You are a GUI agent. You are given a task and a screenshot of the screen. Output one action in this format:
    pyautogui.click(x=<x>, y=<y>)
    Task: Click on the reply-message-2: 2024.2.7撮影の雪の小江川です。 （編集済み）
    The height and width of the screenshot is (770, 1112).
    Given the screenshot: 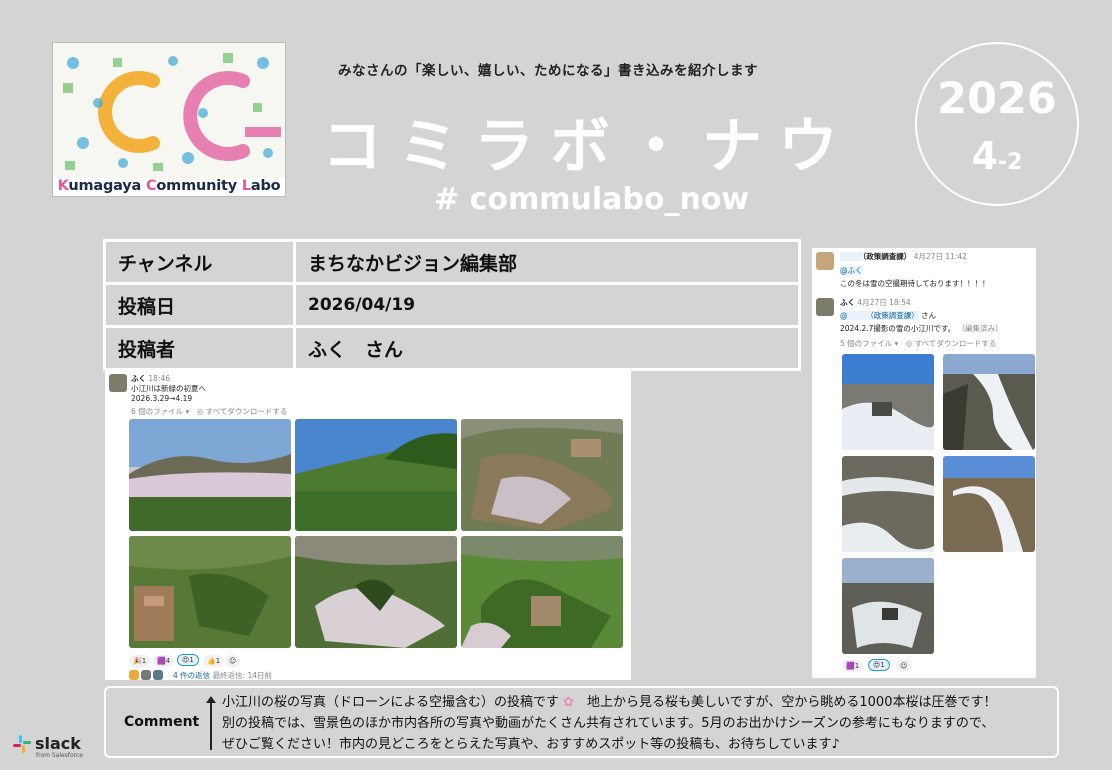 What is the action you would take?
    pyautogui.click(x=921, y=328)
    